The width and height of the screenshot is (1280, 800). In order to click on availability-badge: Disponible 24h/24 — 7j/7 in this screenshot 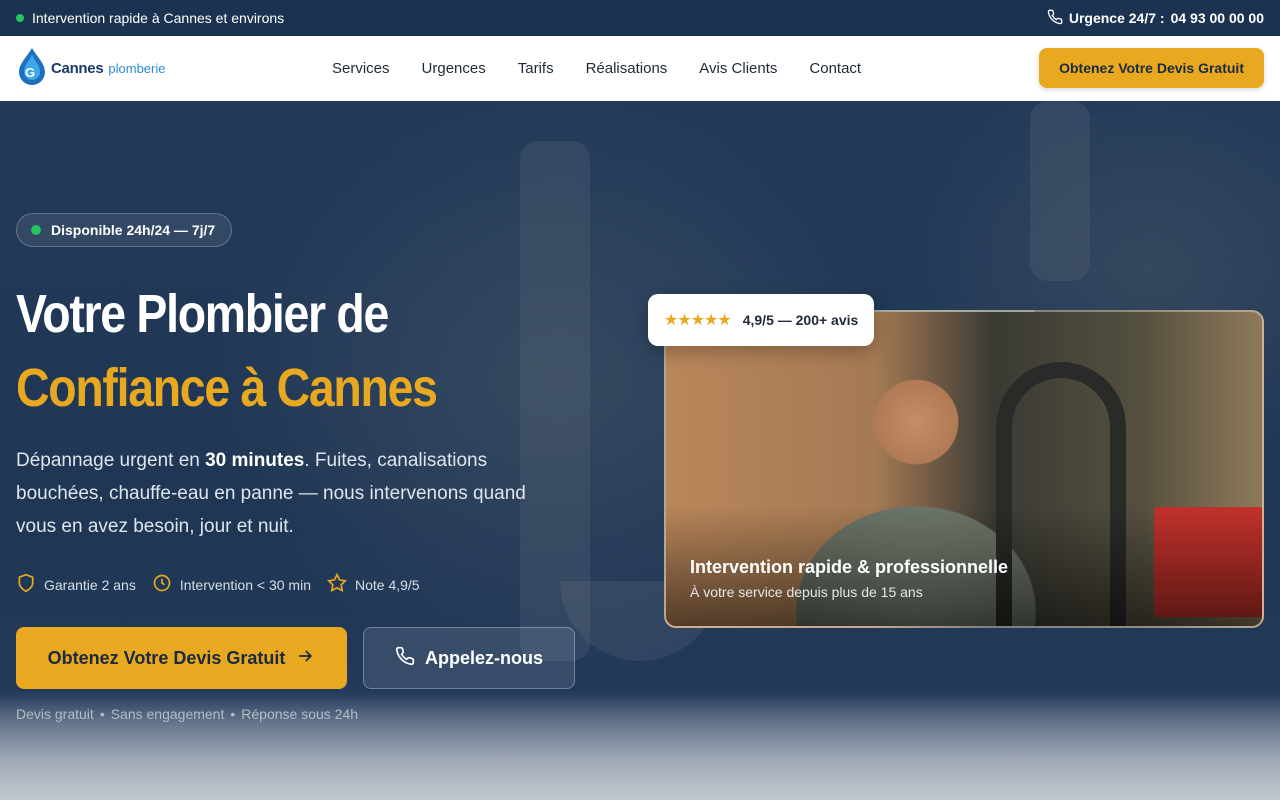, I will do `click(124, 230)`.